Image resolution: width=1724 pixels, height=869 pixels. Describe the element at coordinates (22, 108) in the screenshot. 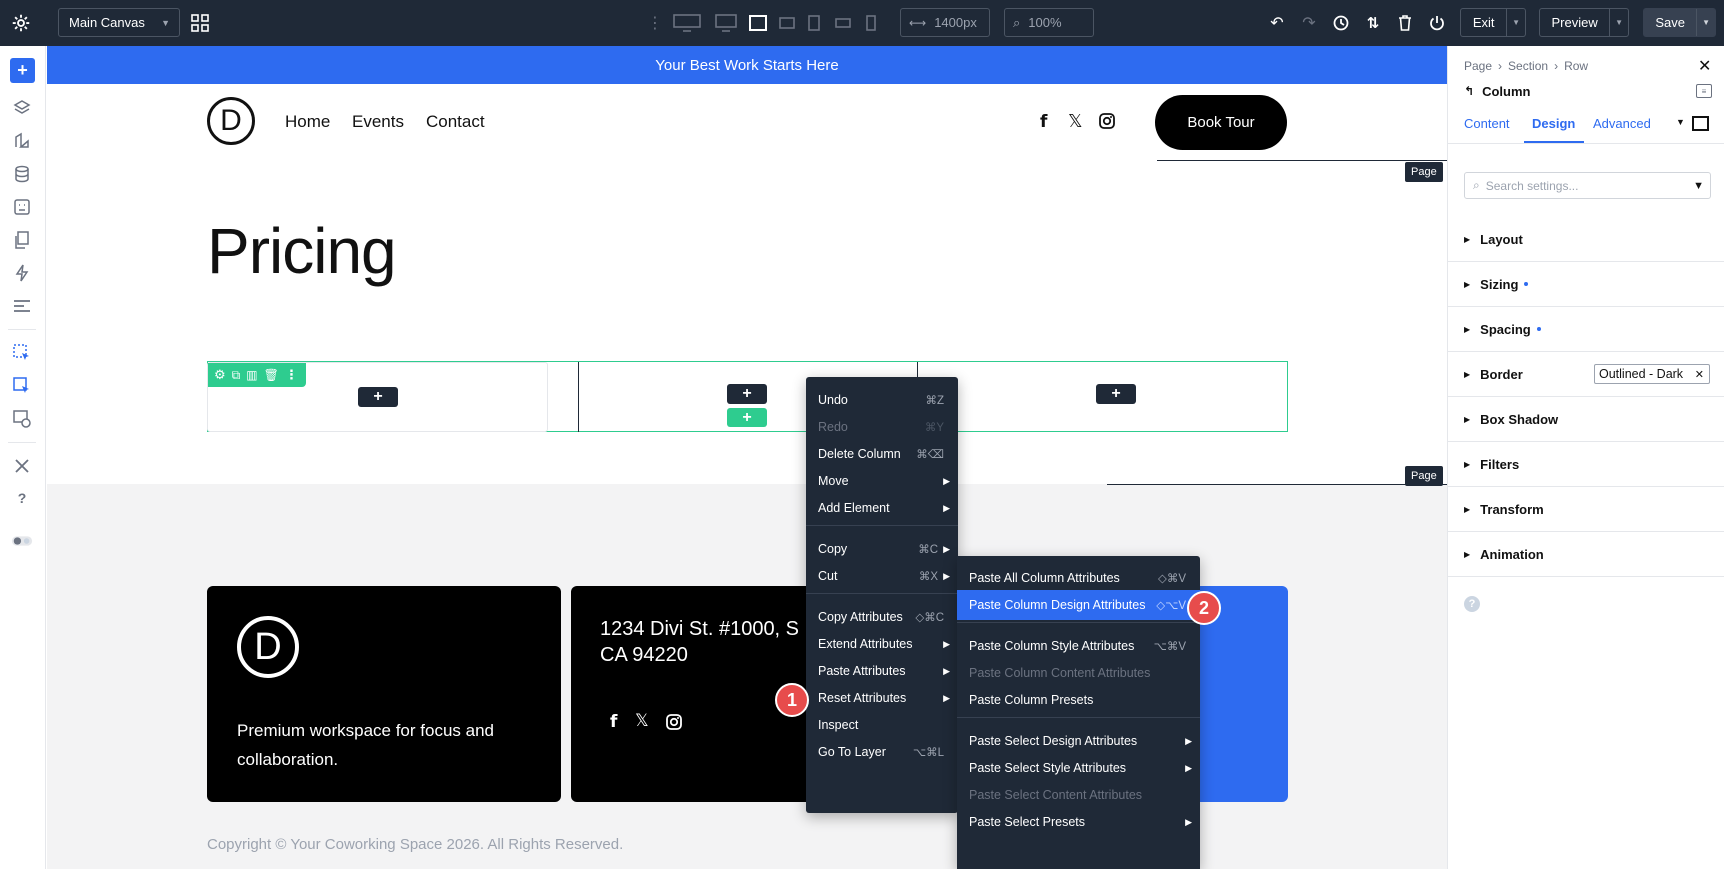

I see `layers-icon` at that location.